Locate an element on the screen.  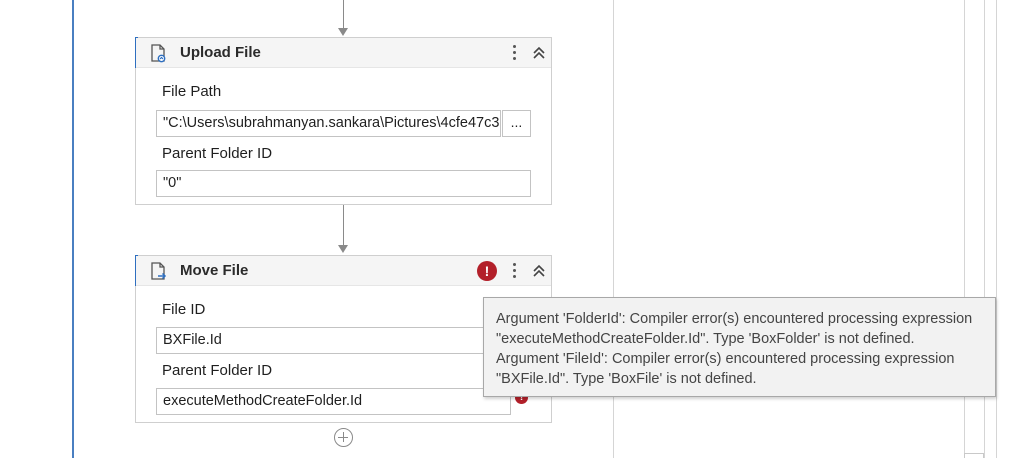
file-id-label: File ID is located at coordinates (184, 309).